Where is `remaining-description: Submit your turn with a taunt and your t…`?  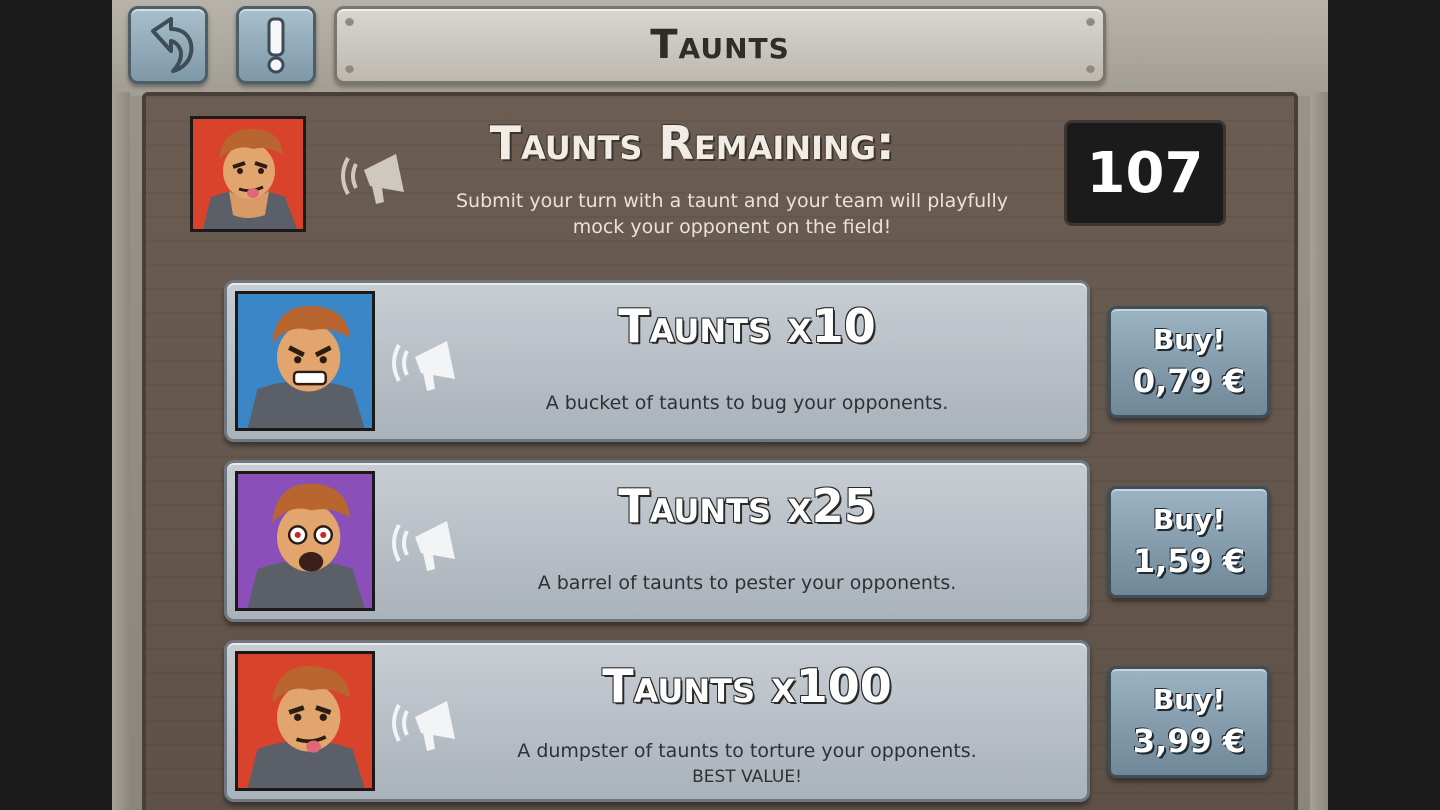
remaining-description: Submit your turn with a taunt and your t… is located at coordinates (732, 214).